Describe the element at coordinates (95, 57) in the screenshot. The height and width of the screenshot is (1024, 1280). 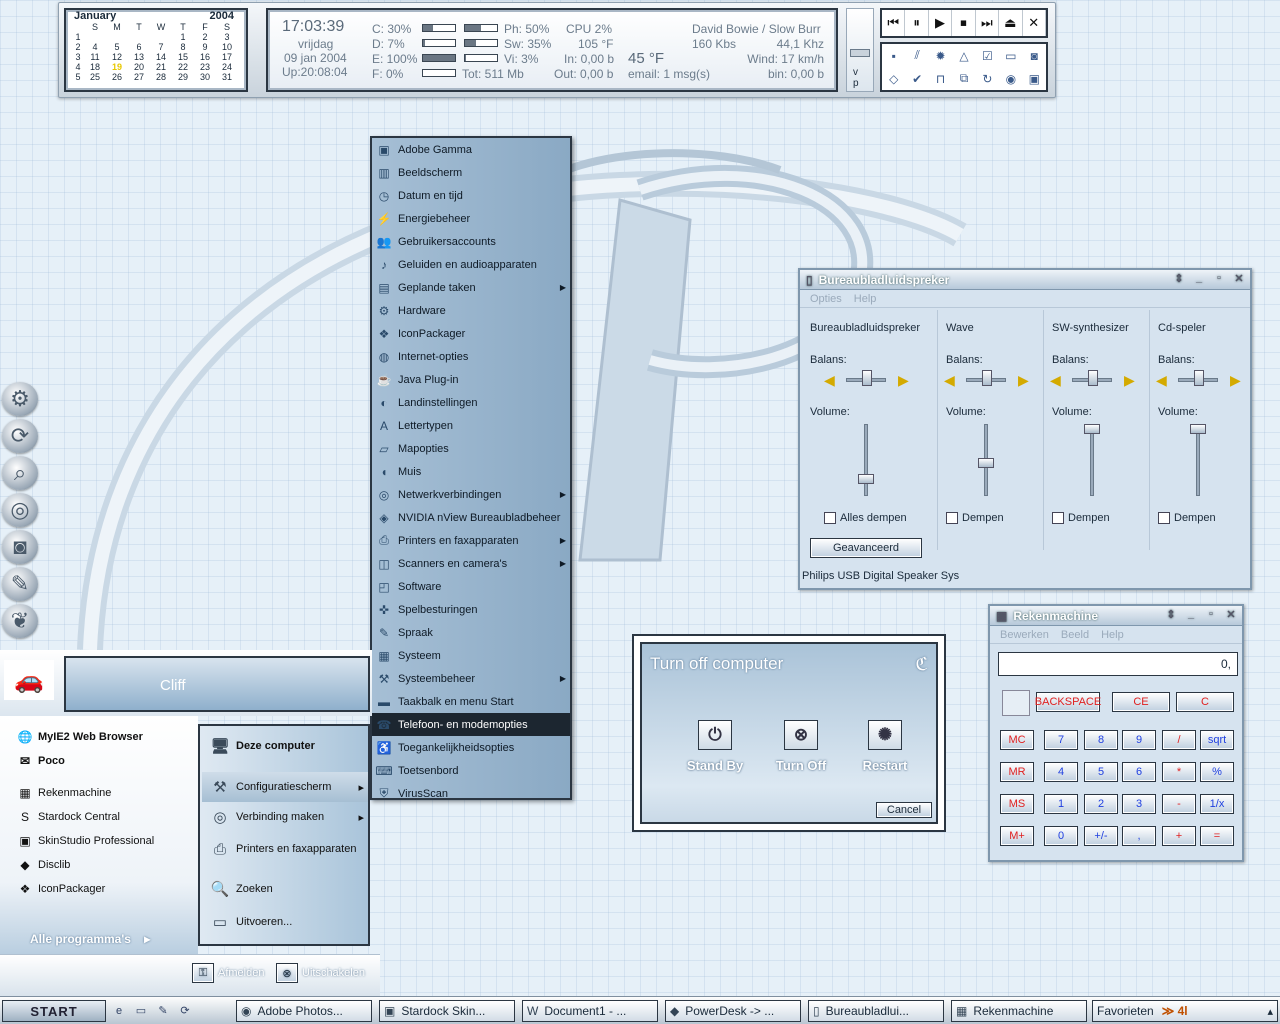
I see `calendar-day: 11` at that location.